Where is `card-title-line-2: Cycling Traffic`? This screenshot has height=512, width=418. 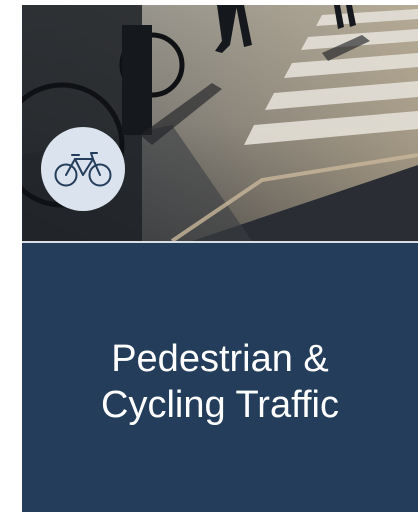
card-title-line-2: Cycling Traffic is located at coordinates (220, 405).